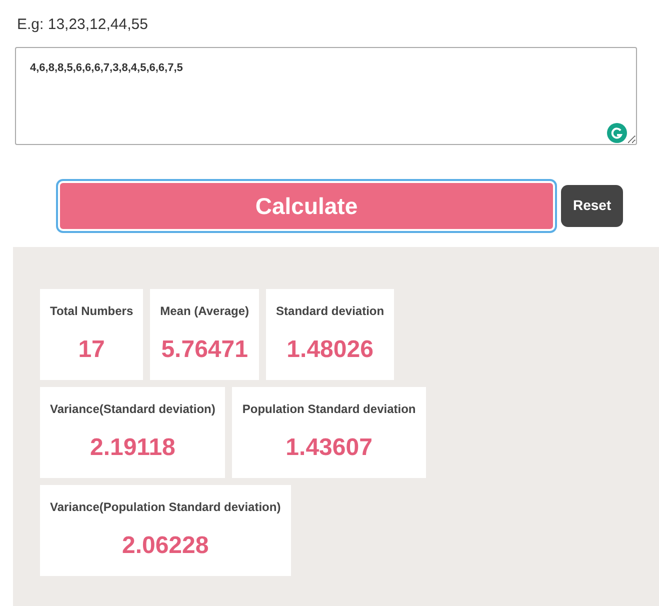  I want to click on result-value: 17, so click(91, 349).